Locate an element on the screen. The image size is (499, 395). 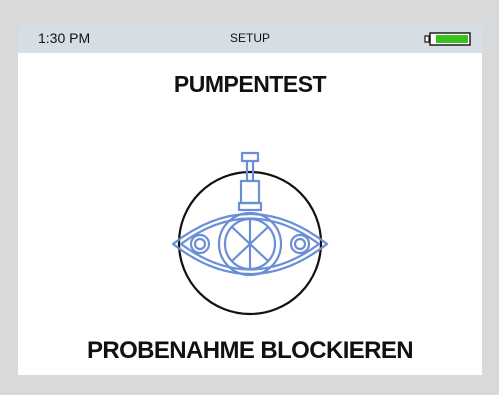
status-time: 1:30 PM is located at coordinates (64, 38).